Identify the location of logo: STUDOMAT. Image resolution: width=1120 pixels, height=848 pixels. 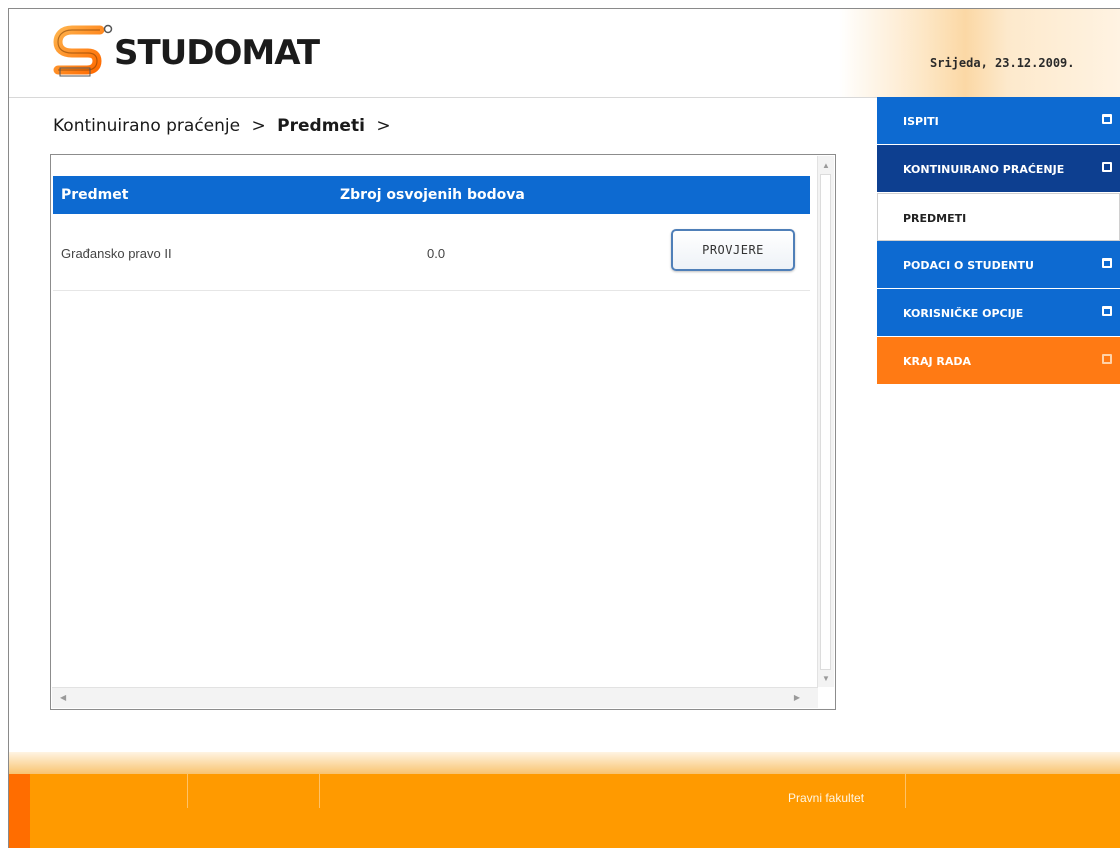
(202, 52).